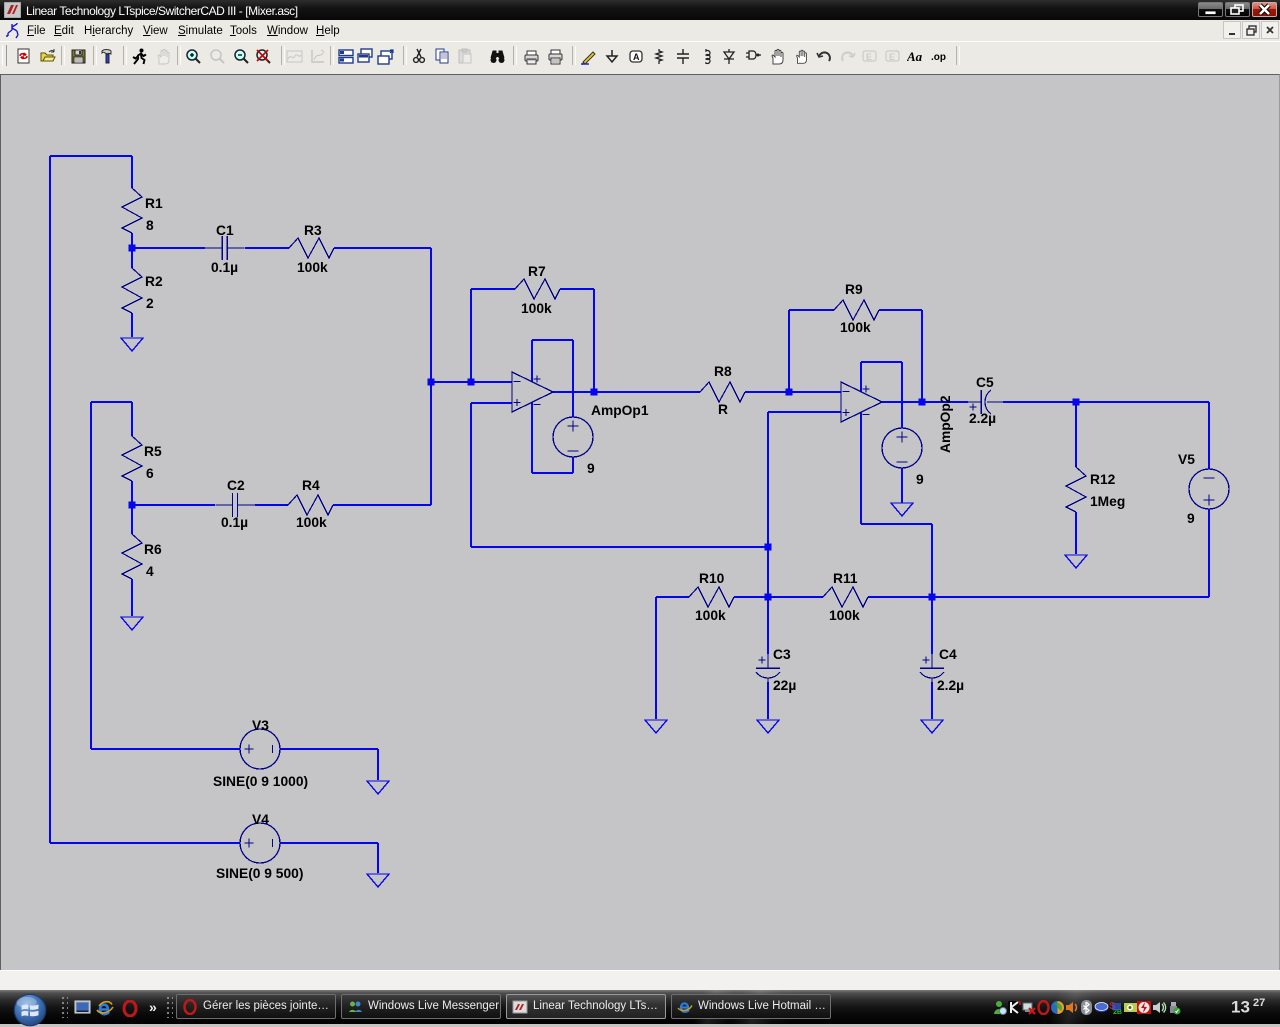  I want to click on svg-text: 8, so click(150, 225).